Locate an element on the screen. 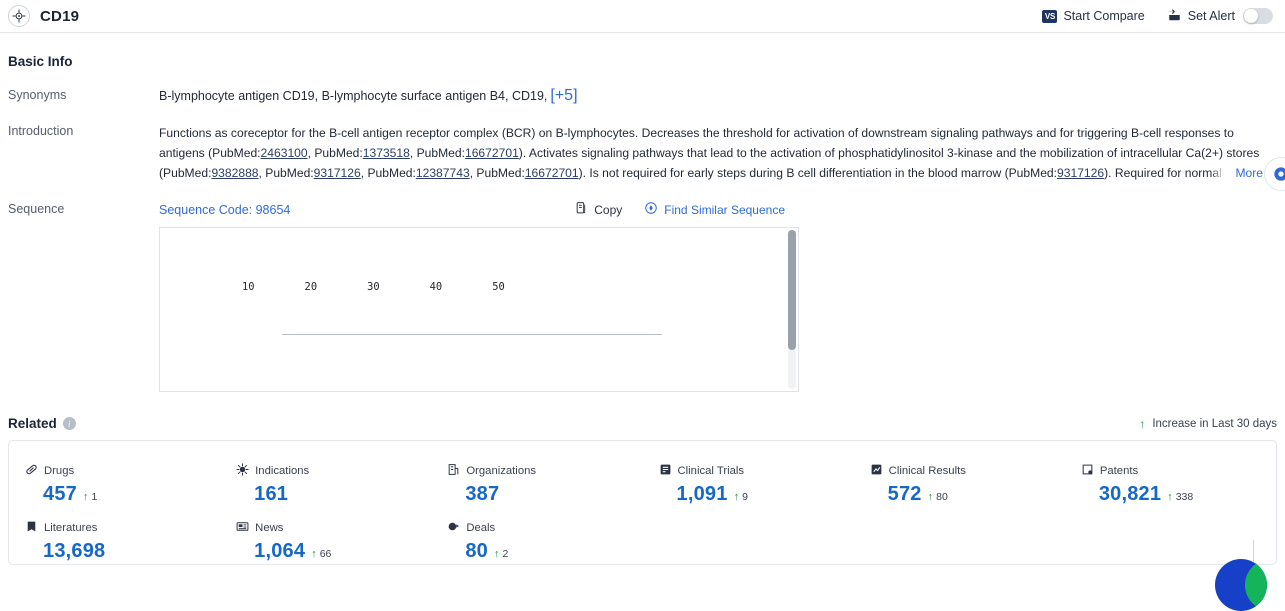  stat-value: 572 is located at coordinates (905, 494).